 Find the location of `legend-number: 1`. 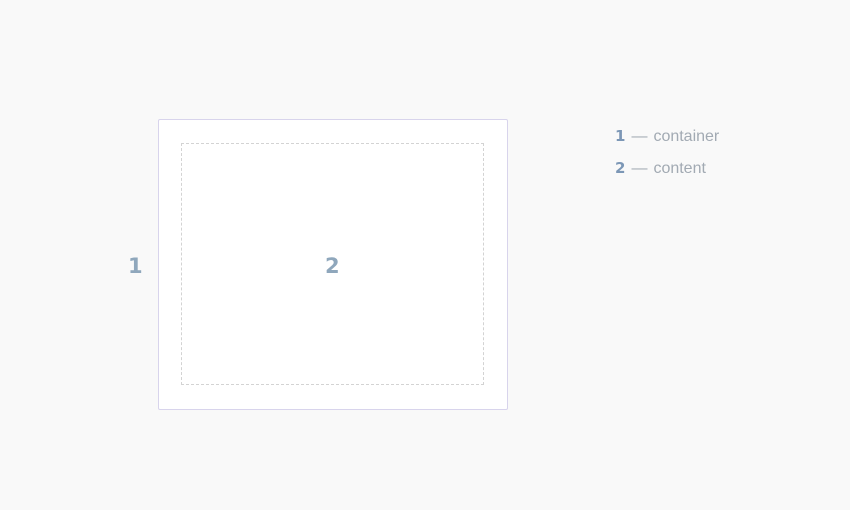

legend-number: 1 is located at coordinates (620, 136).